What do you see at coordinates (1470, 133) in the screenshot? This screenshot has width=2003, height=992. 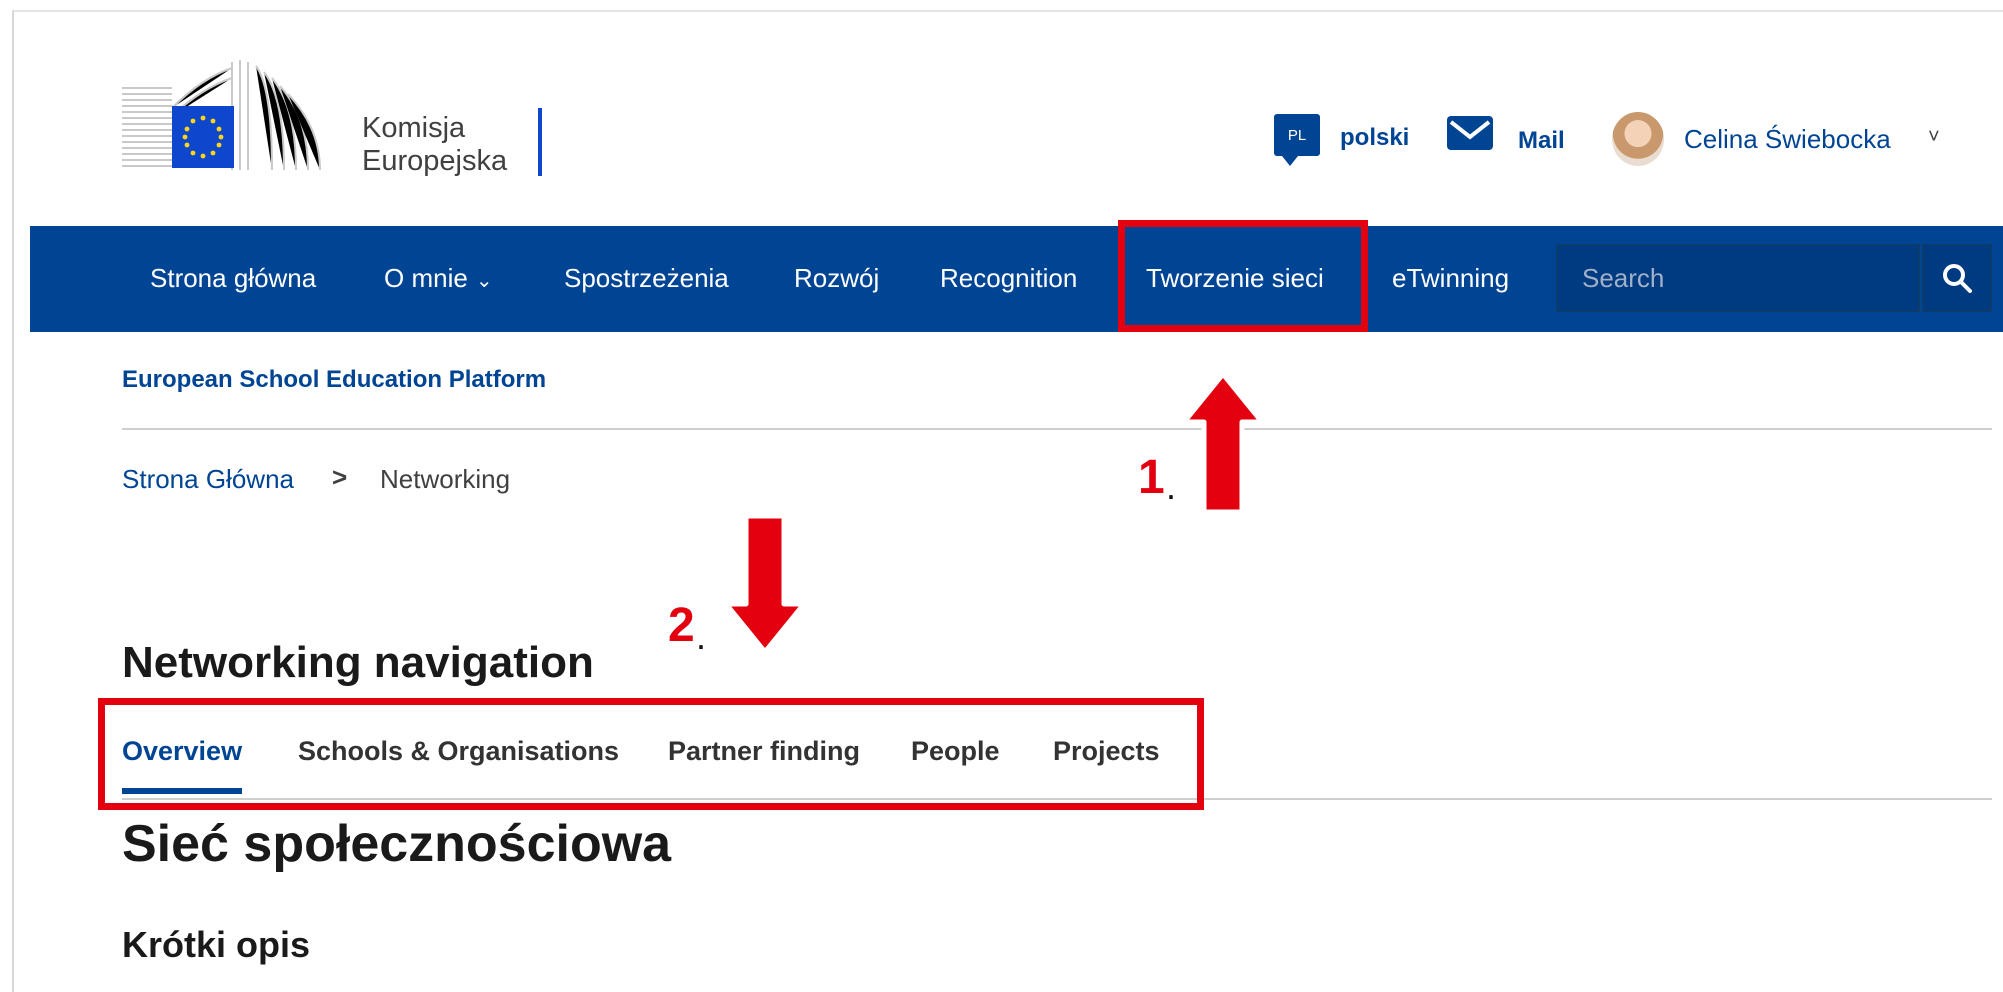 I see `envelope-icon` at bounding box center [1470, 133].